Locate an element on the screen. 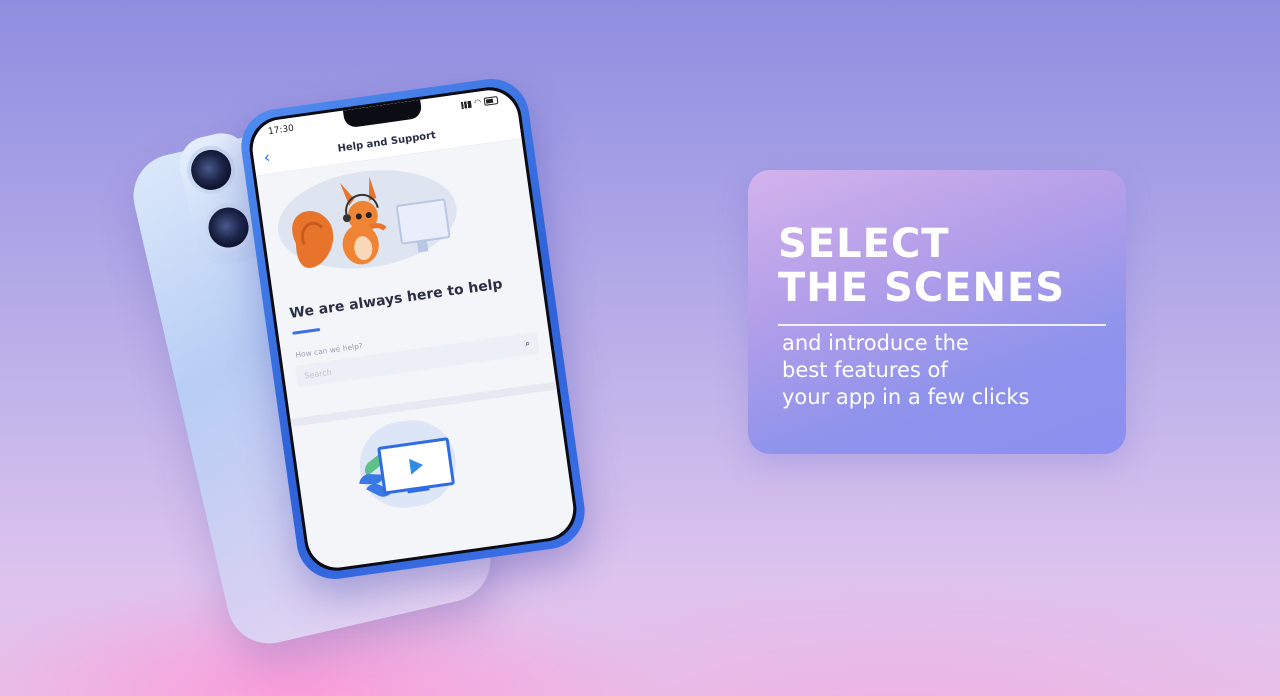 This screenshot has height=696, width=1280. camera-lens-icon is located at coordinates (211, 170).